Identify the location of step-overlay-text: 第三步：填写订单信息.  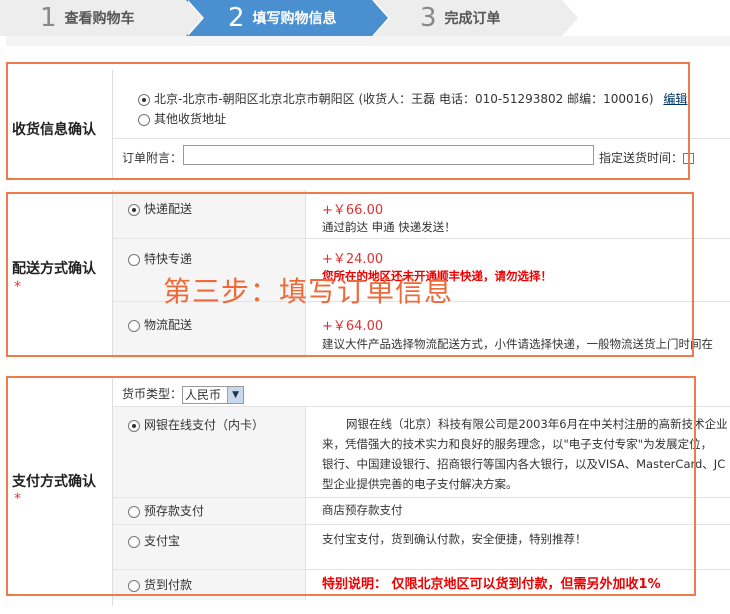
(308, 291).